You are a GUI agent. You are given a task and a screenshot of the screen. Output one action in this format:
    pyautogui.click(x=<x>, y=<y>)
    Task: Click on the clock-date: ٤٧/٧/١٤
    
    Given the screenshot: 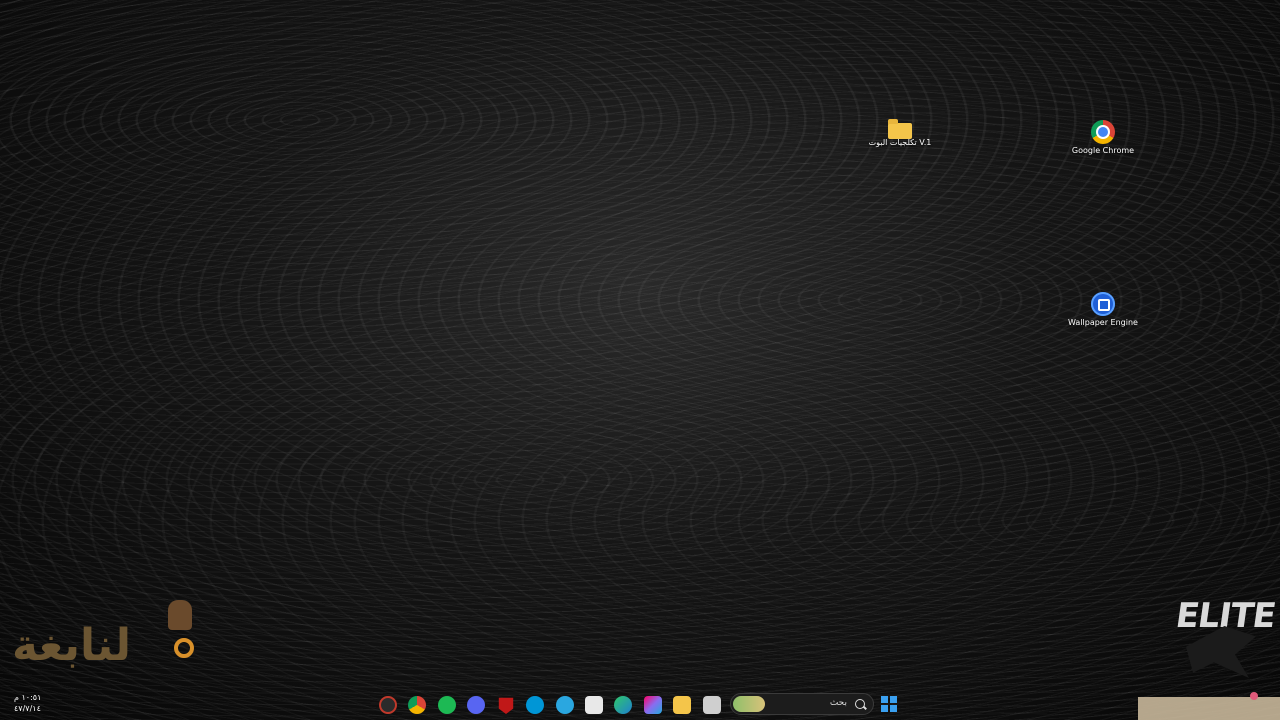 What is the action you would take?
    pyautogui.click(x=27, y=708)
    